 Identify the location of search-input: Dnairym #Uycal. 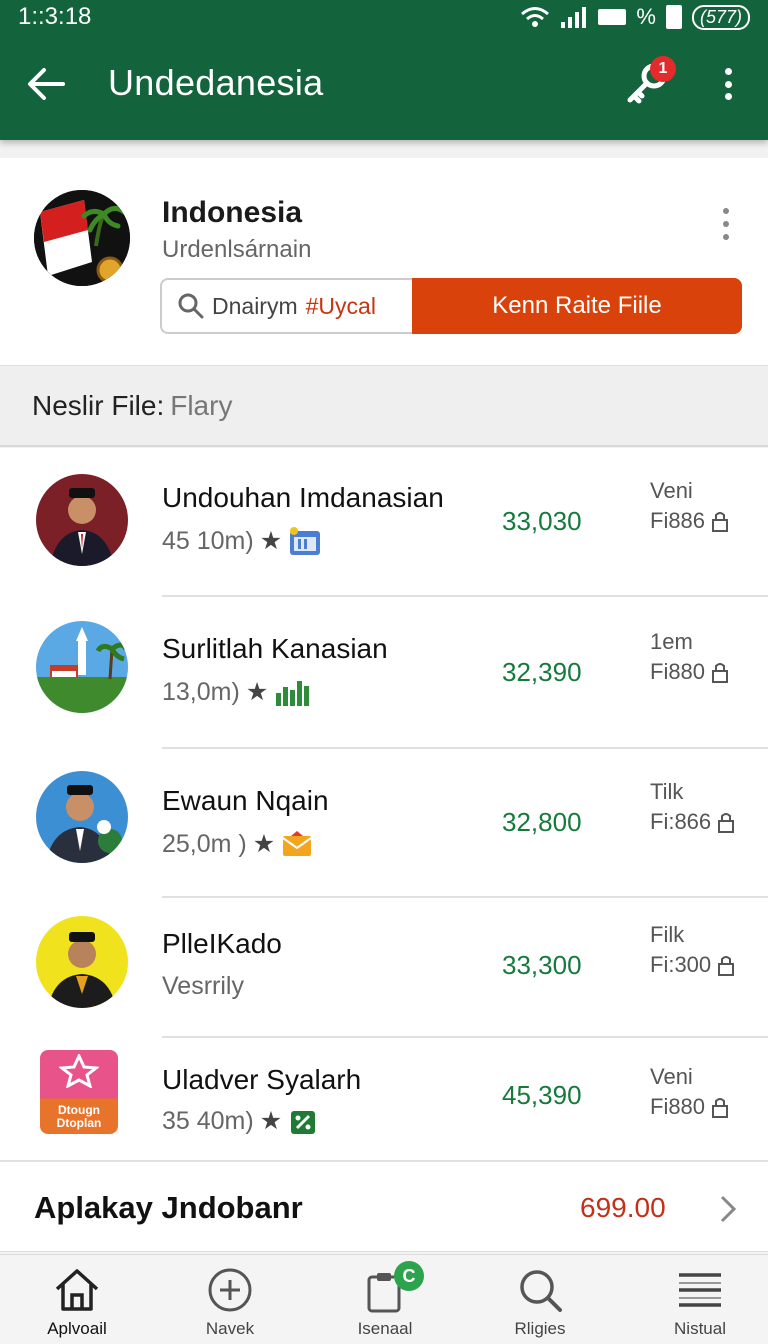
(287, 306).